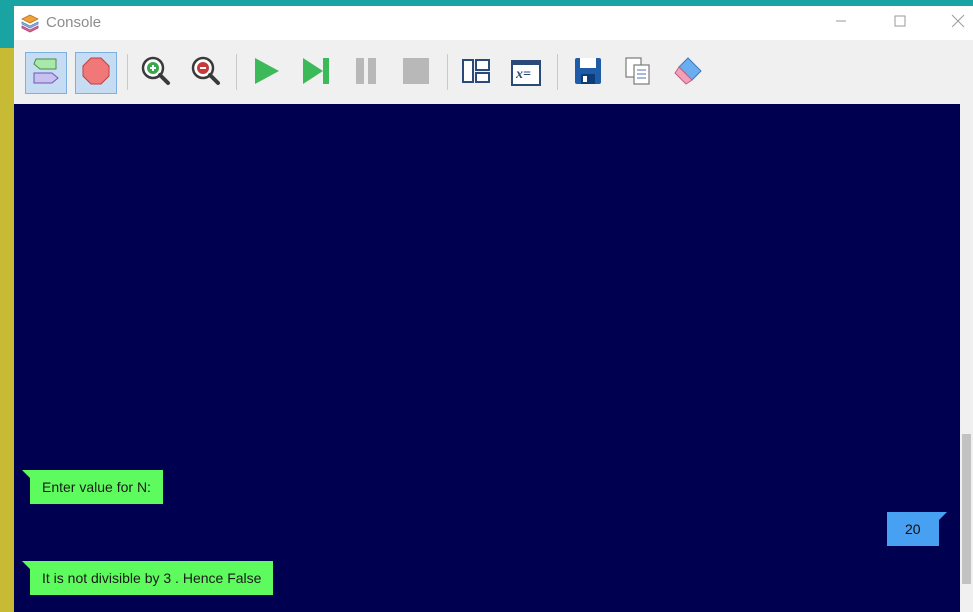 Image resolution: width=973 pixels, height=612 pixels. I want to click on stack-layers-icon, so click(30, 23).